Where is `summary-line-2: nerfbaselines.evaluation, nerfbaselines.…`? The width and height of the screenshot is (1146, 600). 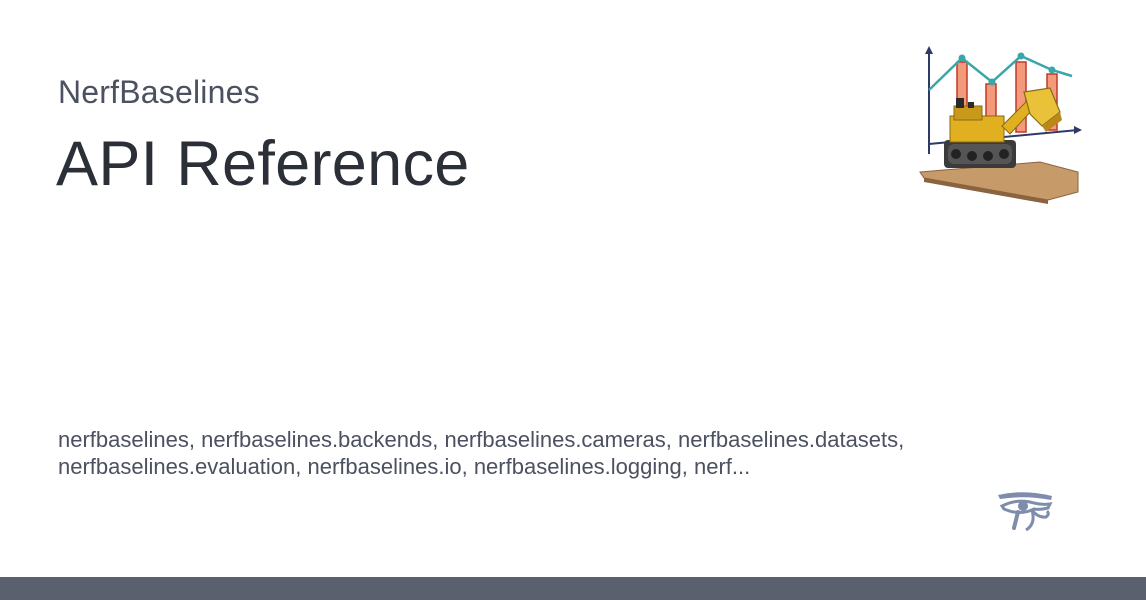
summary-line-2: nerfbaselines.evaluation, nerfbaselines.… is located at coordinates (404, 466).